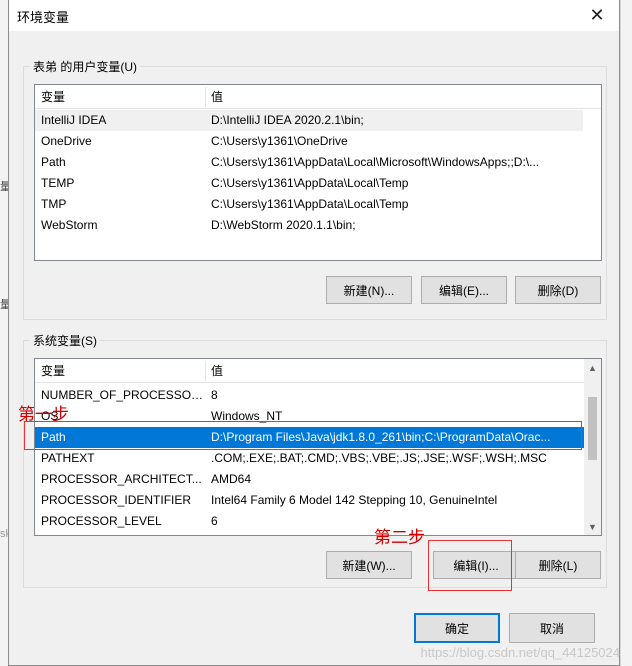 The image size is (632, 666). I want to click on table-row: NUMBER_OF_PROCESSORS 8, so click(309, 395).